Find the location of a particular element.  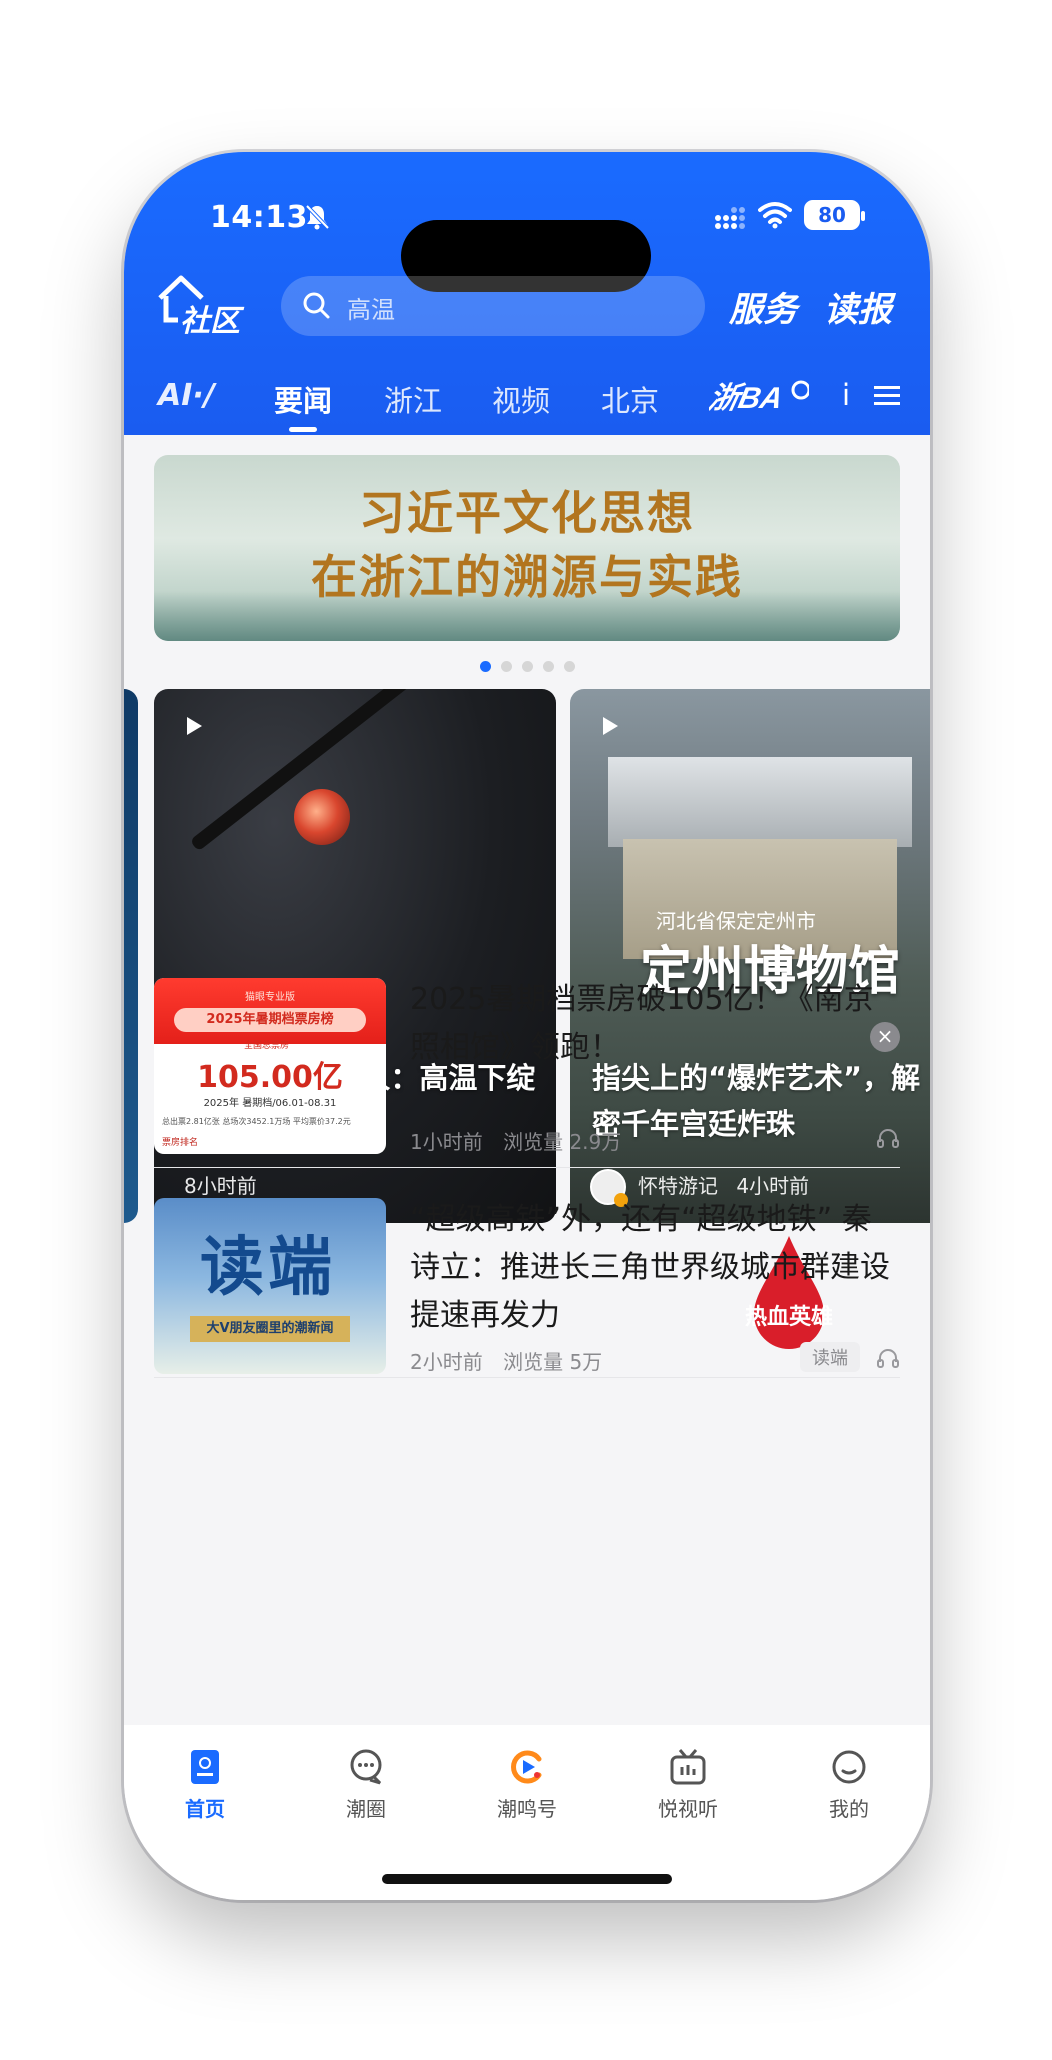

home-indicator is located at coordinates (527, 1879).